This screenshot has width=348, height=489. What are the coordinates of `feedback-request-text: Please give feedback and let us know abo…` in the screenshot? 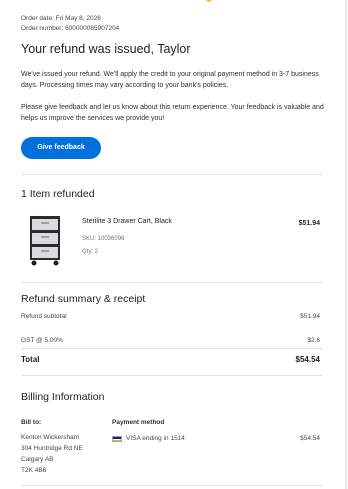 It's located at (172, 113).